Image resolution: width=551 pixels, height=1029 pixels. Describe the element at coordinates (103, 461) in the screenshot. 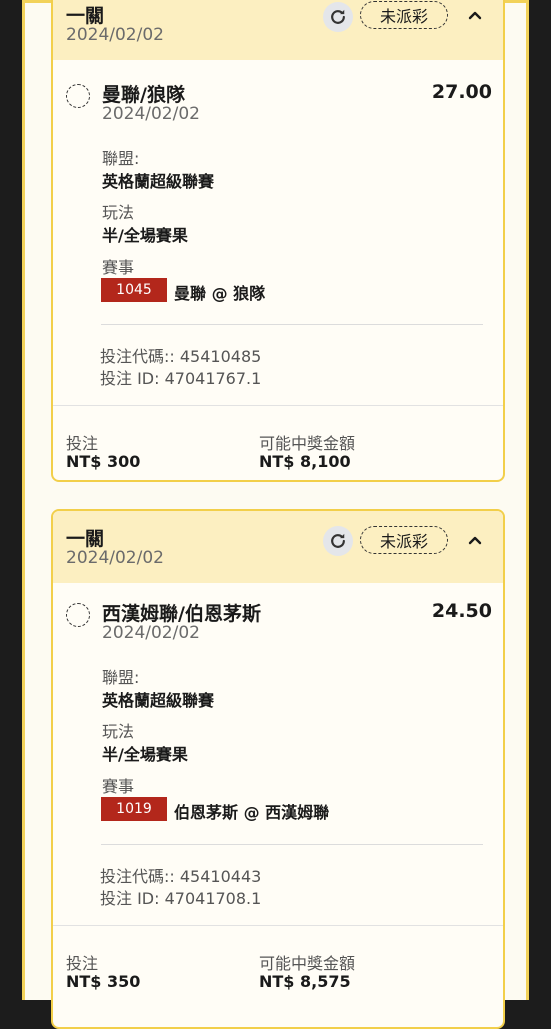

I see `stake-value: NT$ 300` at that location.